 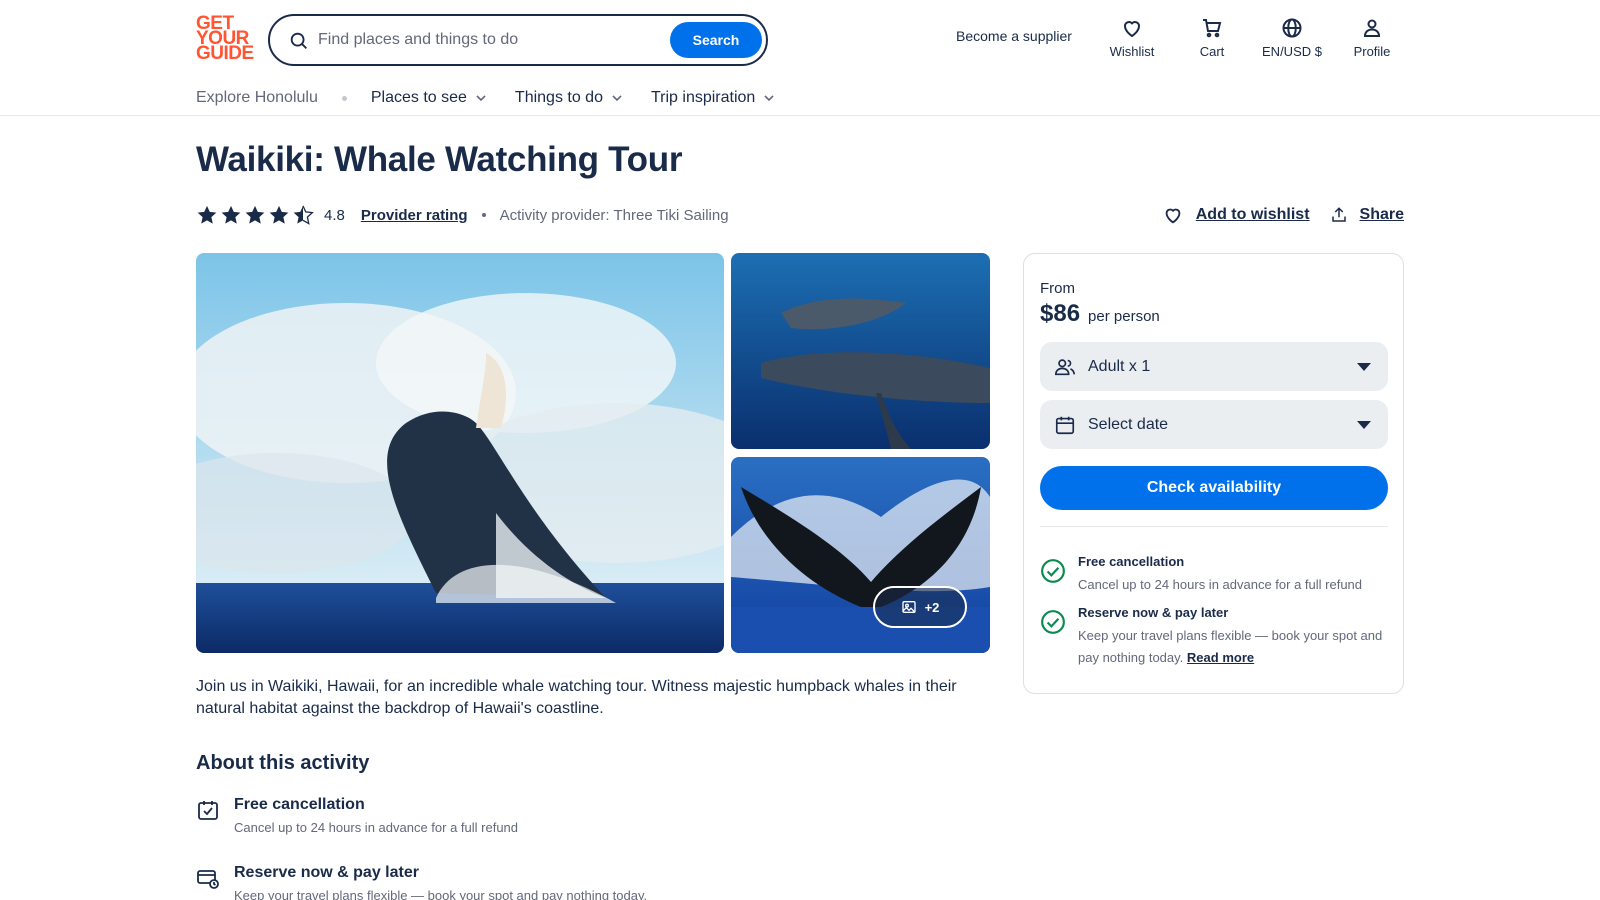 I want to click on search-bar: Search, so click(x=518, y=40).